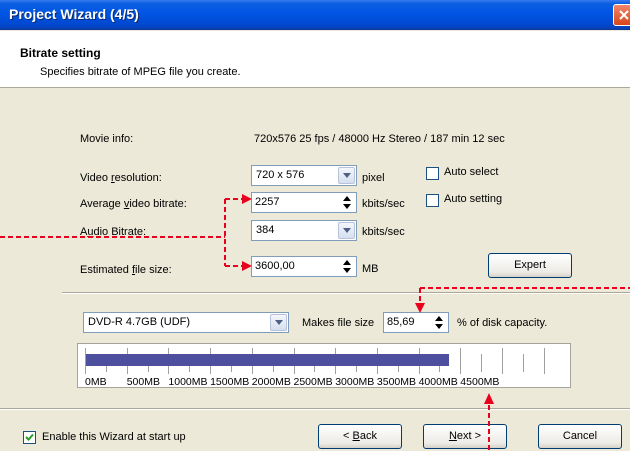  Describe the element at coordinates (315, 409) in the screenshot. I see `footer-divider` at that location.